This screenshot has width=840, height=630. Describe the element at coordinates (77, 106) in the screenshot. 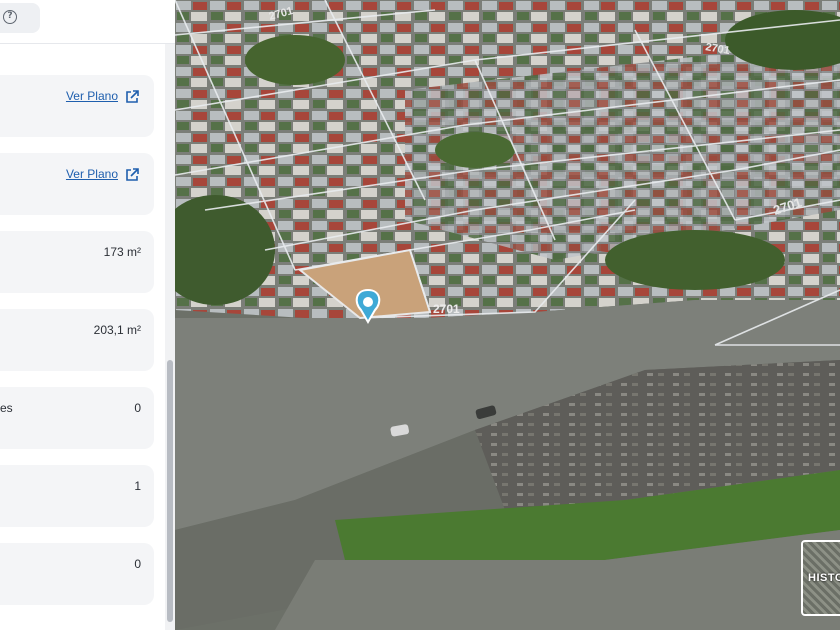

I see `plan-card-1: Ver Plano` at that location.